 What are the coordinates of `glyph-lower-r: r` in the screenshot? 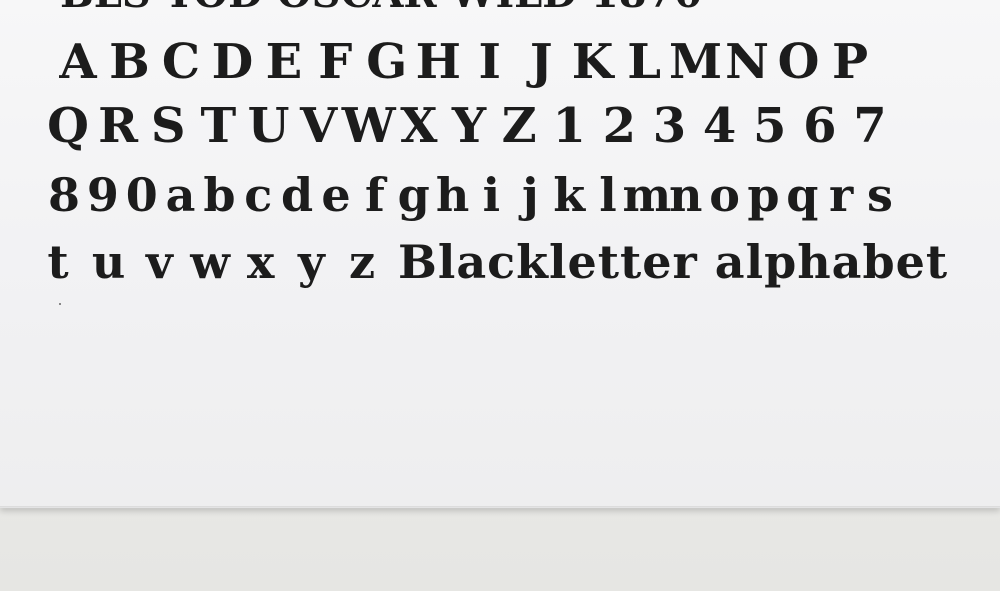 It's located at (841, 195).